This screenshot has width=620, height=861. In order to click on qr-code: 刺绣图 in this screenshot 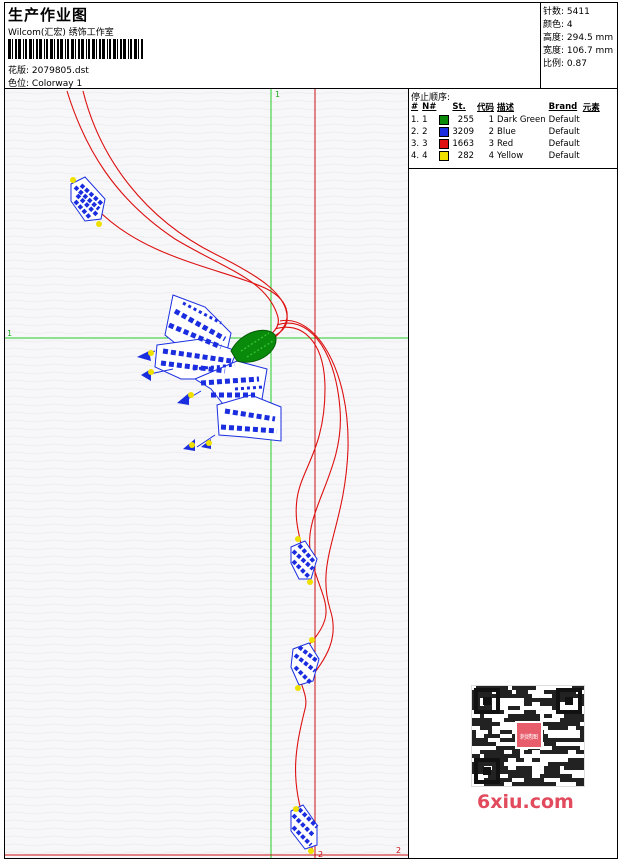, I will do `click(528, 736)`.